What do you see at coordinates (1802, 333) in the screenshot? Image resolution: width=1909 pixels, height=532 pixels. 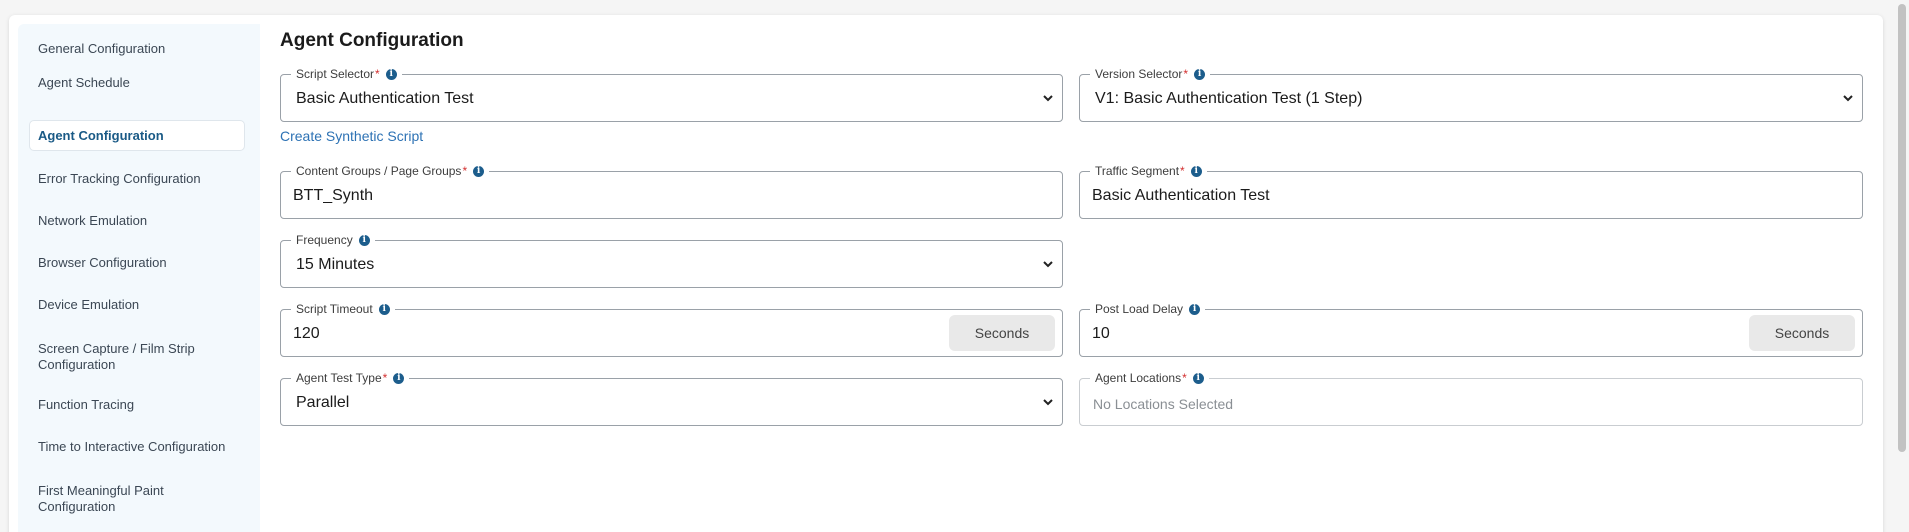 I see `post-load-delay-unit: Seconds` at bounding box center [1802, 333].